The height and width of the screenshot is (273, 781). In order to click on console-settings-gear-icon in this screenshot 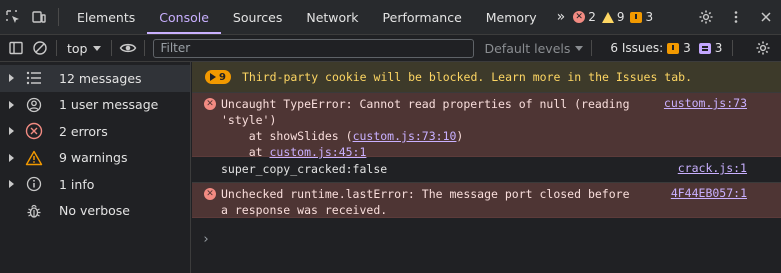, I will do `click(763, 48)`.